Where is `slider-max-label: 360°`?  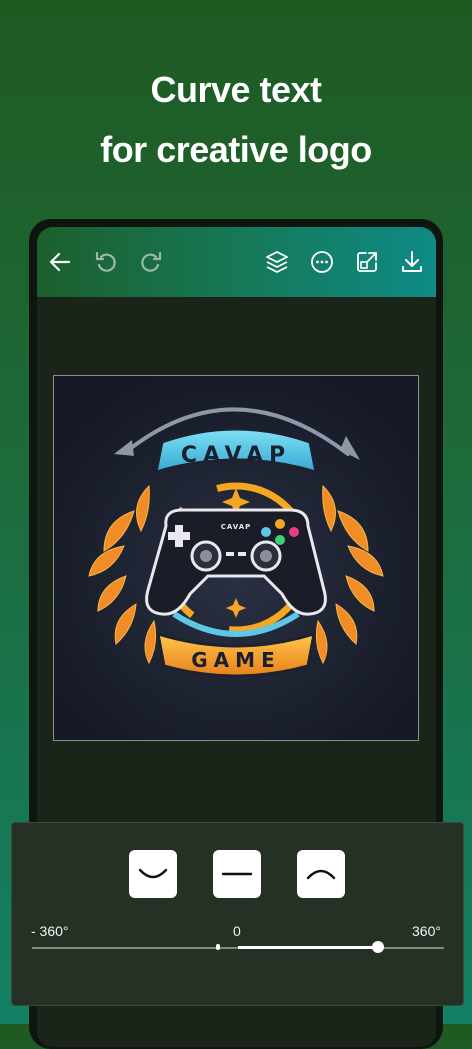
slider-max-label: 360° is located at coordinates (426, 931).